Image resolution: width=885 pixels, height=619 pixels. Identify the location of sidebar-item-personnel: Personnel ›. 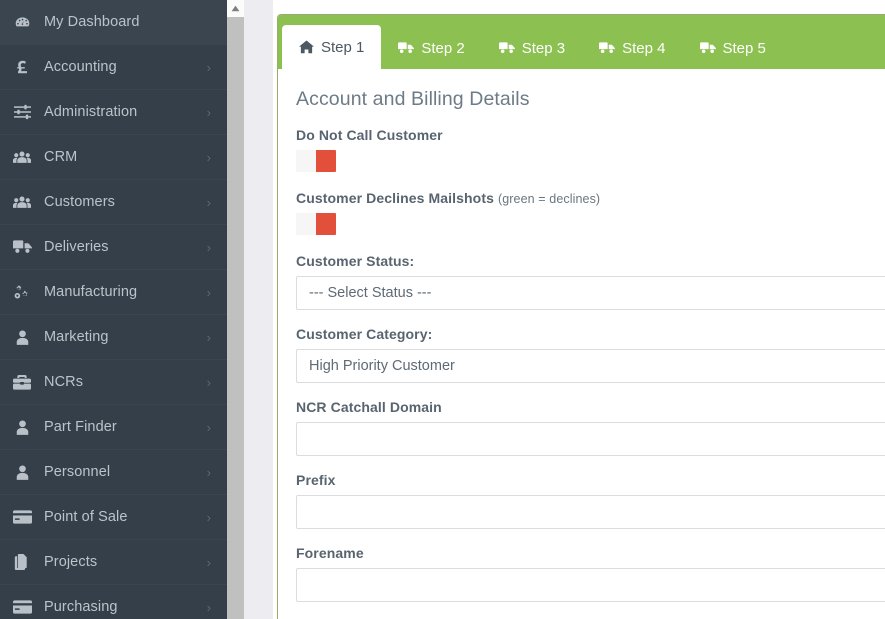
(113, 472).